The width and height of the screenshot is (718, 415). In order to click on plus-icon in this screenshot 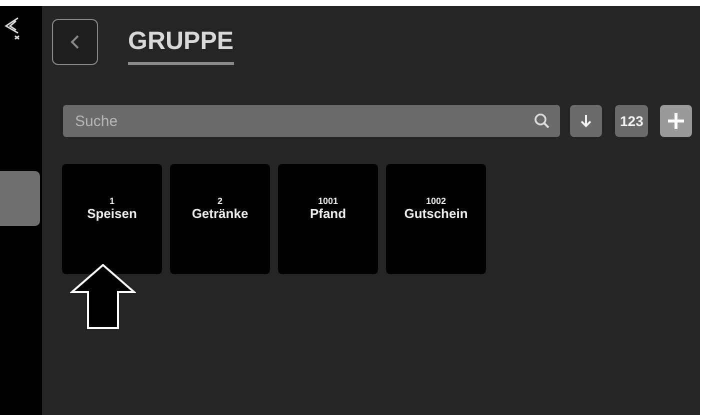, I will do `click(676, 121)`.